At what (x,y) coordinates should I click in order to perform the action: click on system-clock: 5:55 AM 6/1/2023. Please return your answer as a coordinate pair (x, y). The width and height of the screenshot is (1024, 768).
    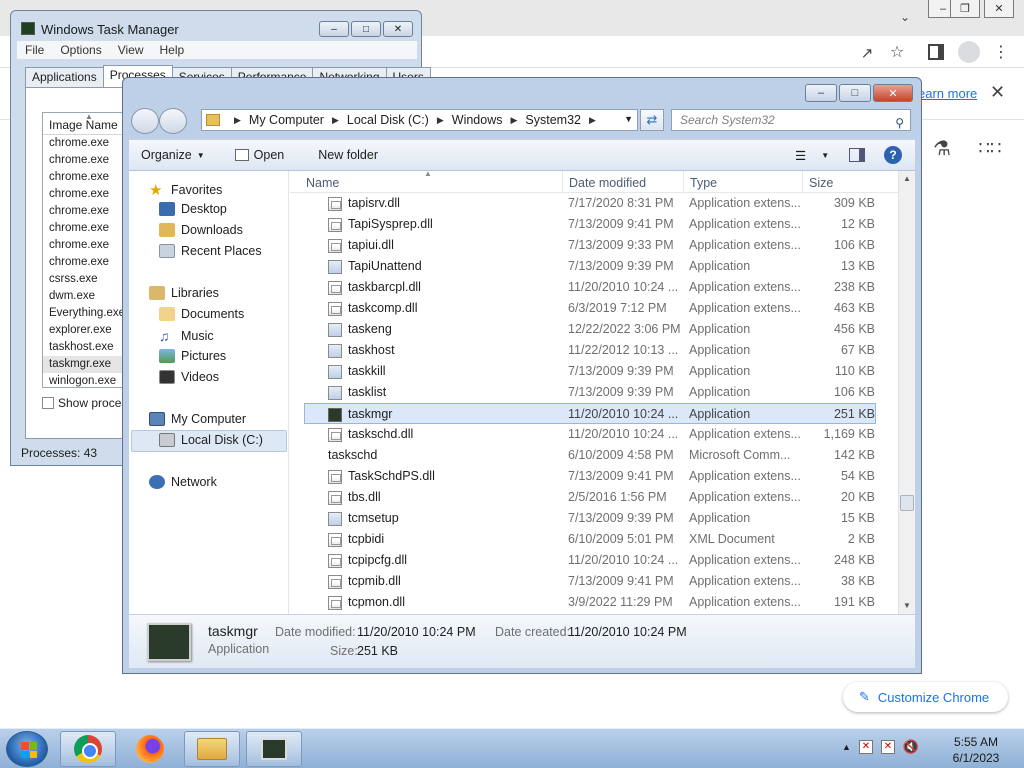
    Looking at the image, I should click on (976, 750).